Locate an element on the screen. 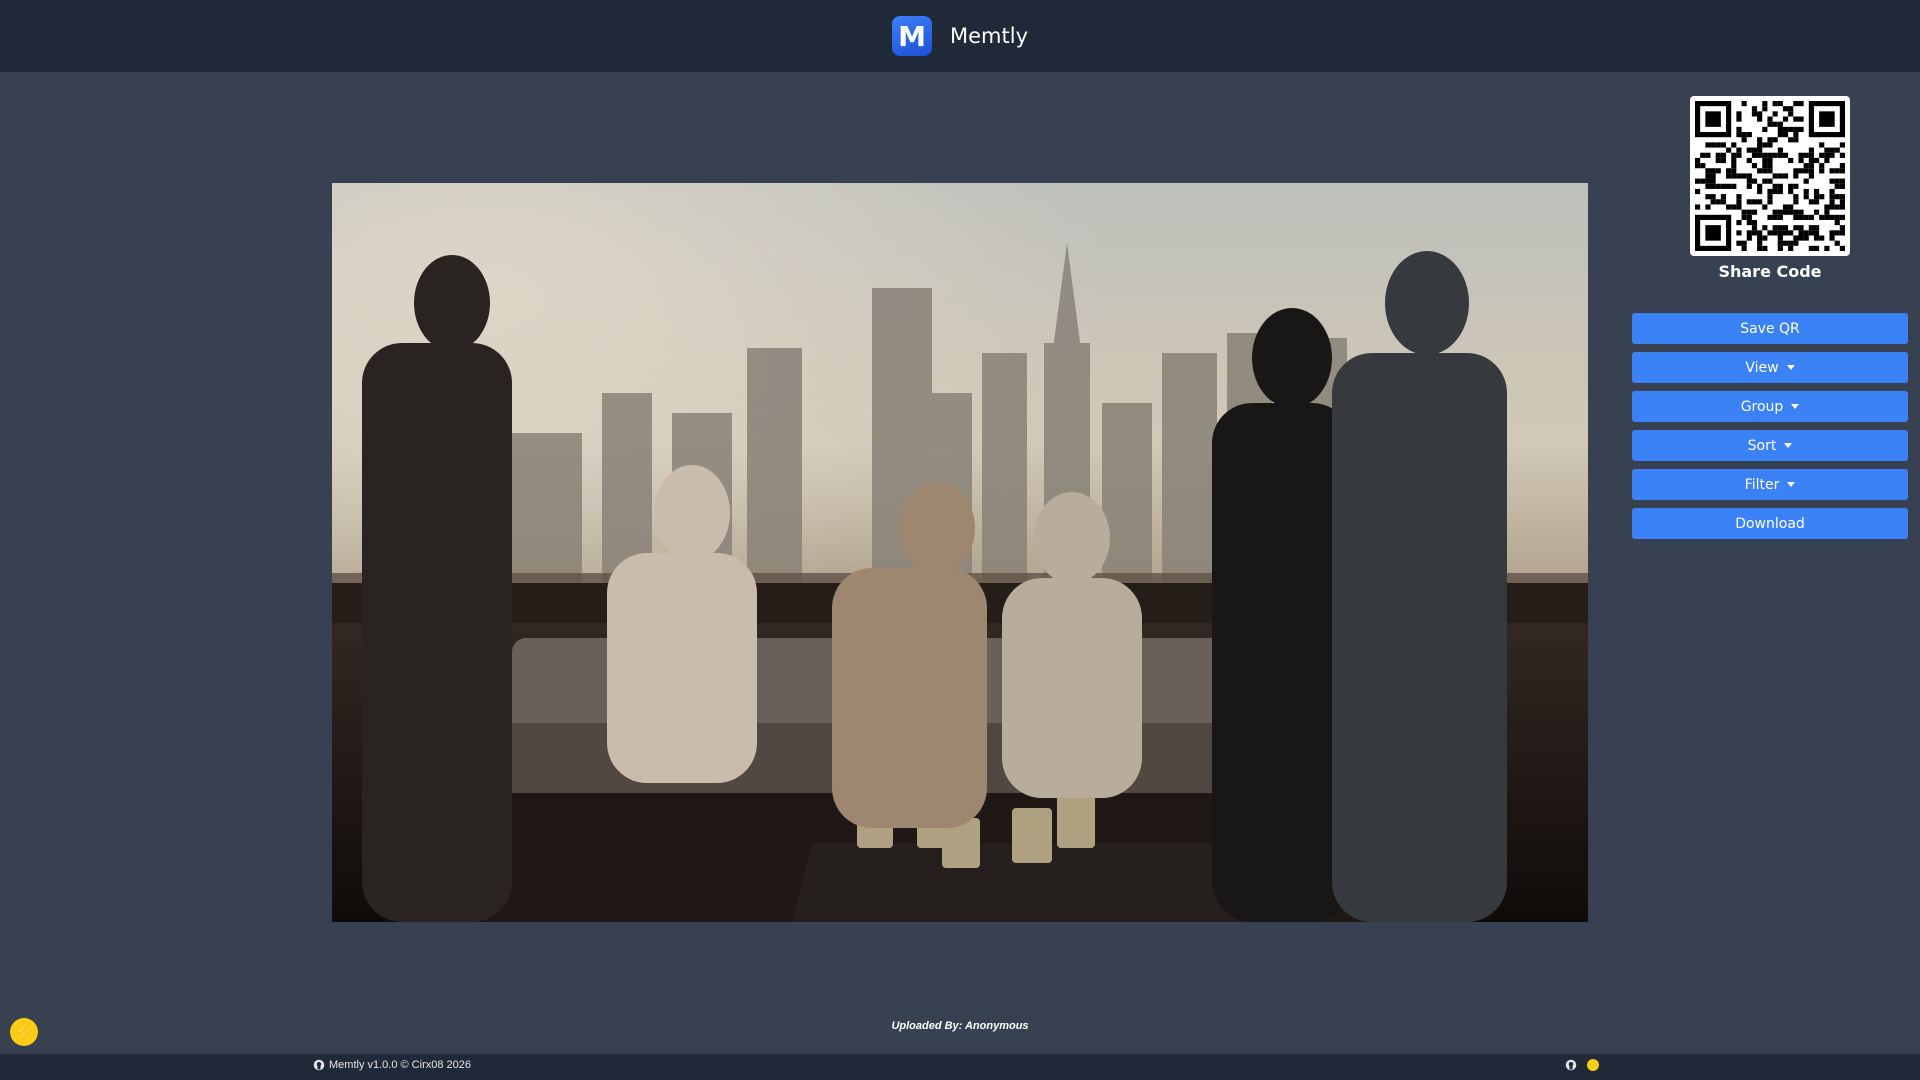 The height and width of the screenshot is (1080, 1920). brand: M Memtly is located at coordinates (960, 36).